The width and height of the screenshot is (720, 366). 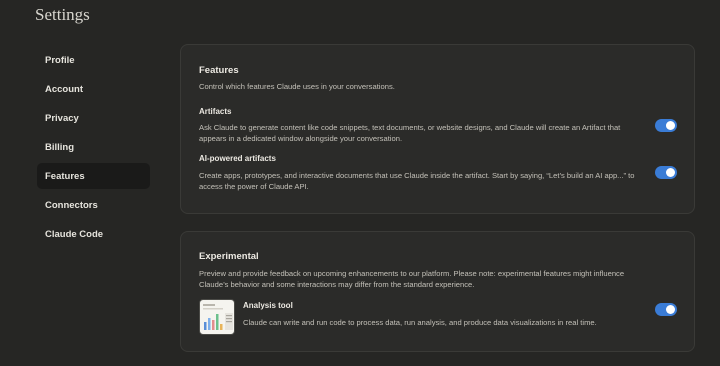 I want to click on analysis-tool-title: Analysis tool, so click(x=268, y=305).